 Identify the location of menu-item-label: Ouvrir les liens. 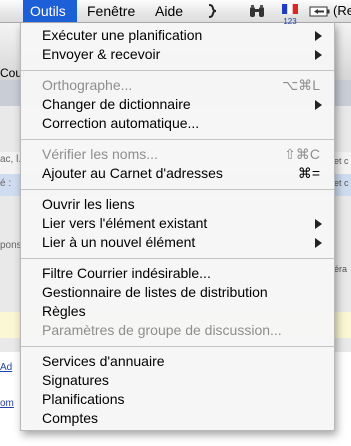
(88, 204).